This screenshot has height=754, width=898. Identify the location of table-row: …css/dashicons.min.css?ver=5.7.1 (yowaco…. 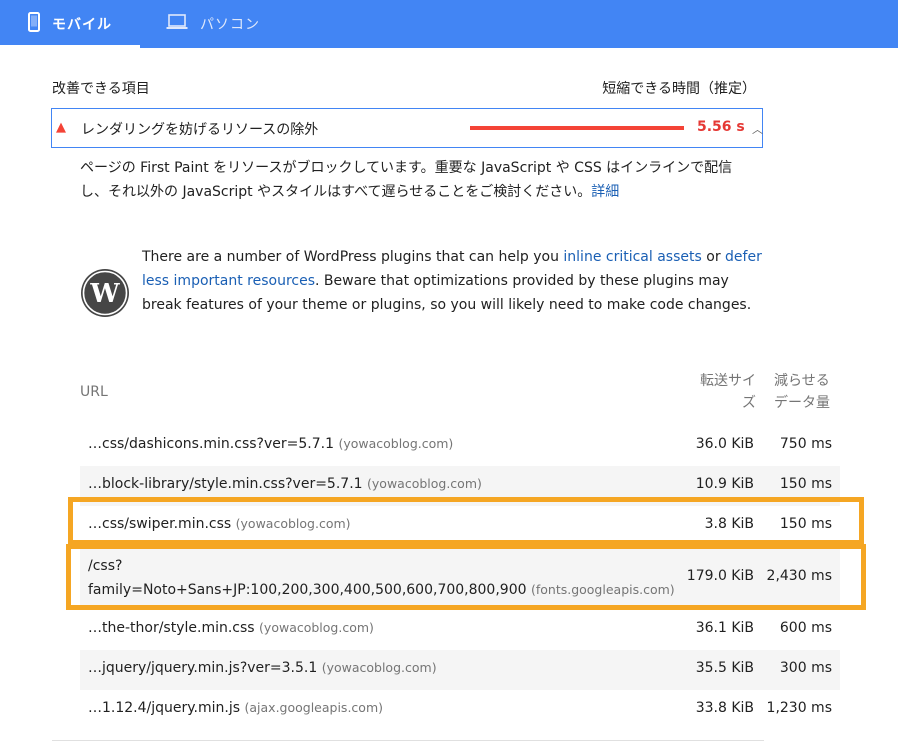
(460, 446).